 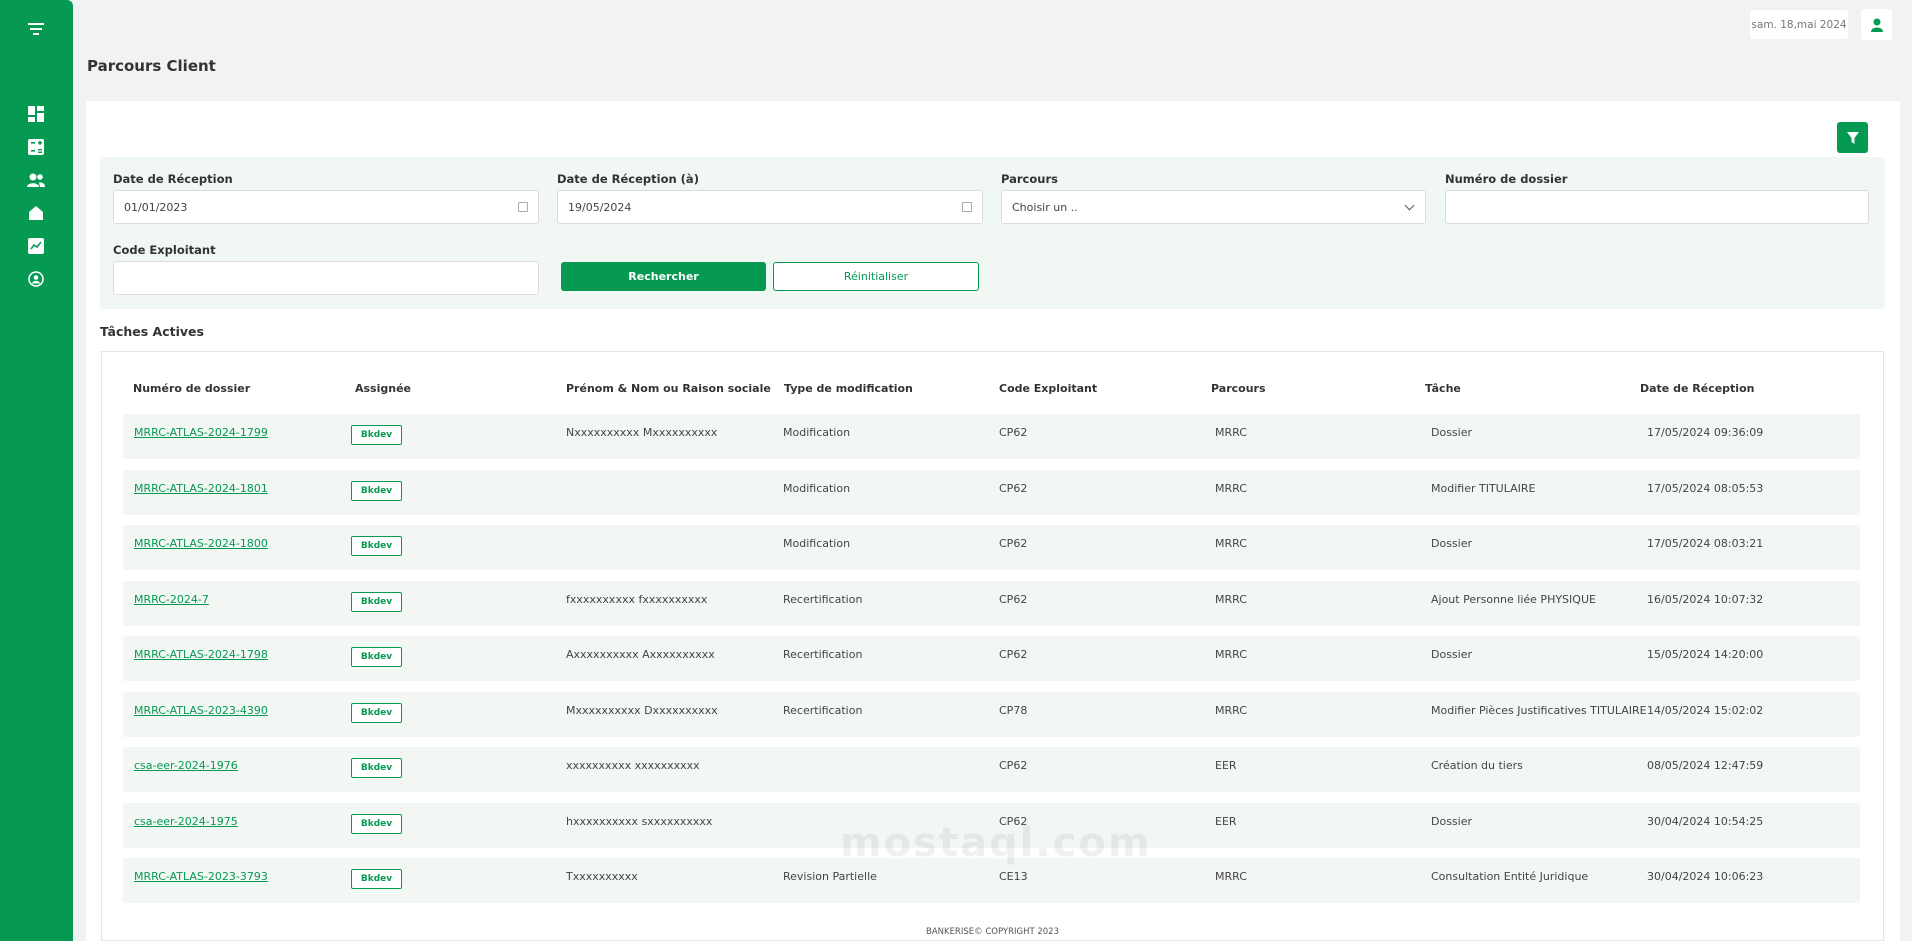 What do you see at coordinates (36, 279) in the screenshot?
I see `user-search-icon` at bounding box center [36, 279].